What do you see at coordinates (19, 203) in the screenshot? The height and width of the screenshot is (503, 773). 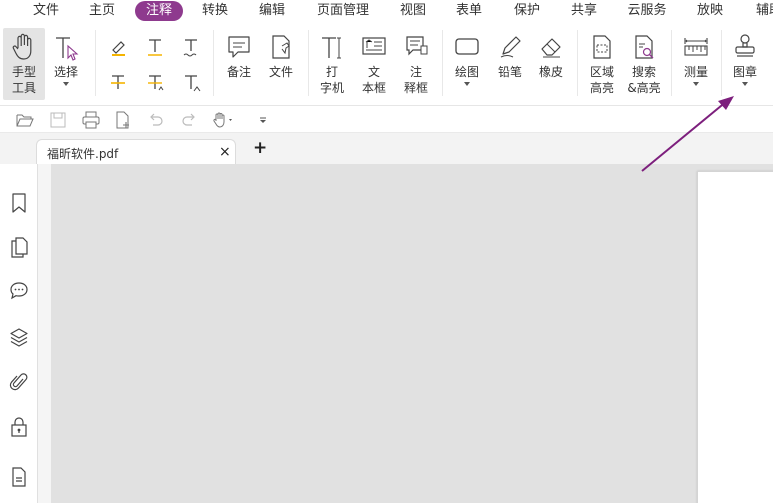 I see `bookmark-icon` at bounding box center [19, 203].